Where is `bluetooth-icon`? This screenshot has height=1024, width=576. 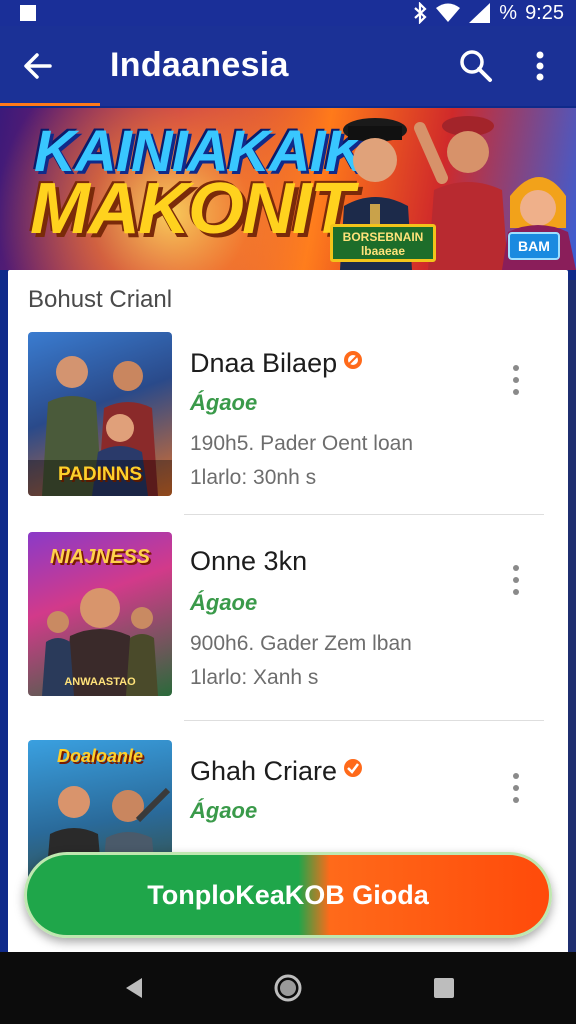
bluetooth-icon is located at coordinates (420, 13).